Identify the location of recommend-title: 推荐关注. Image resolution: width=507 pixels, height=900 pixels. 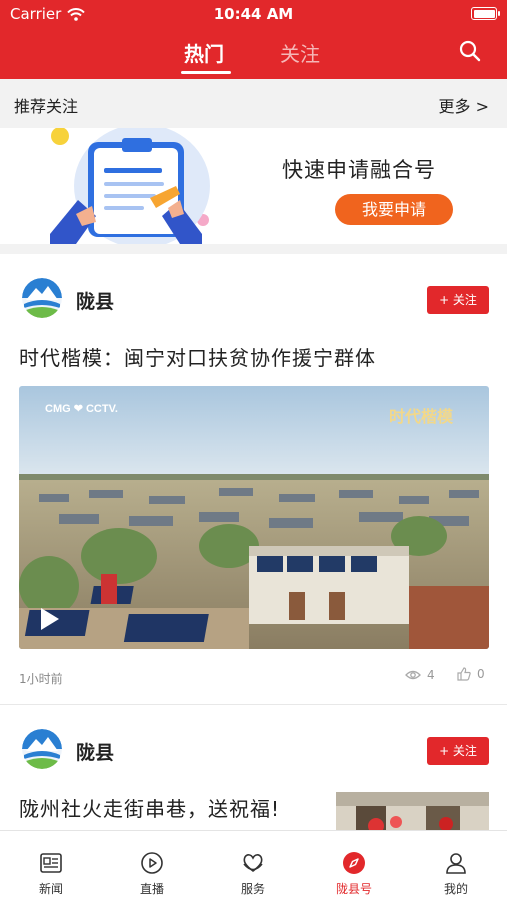
(46, 106).